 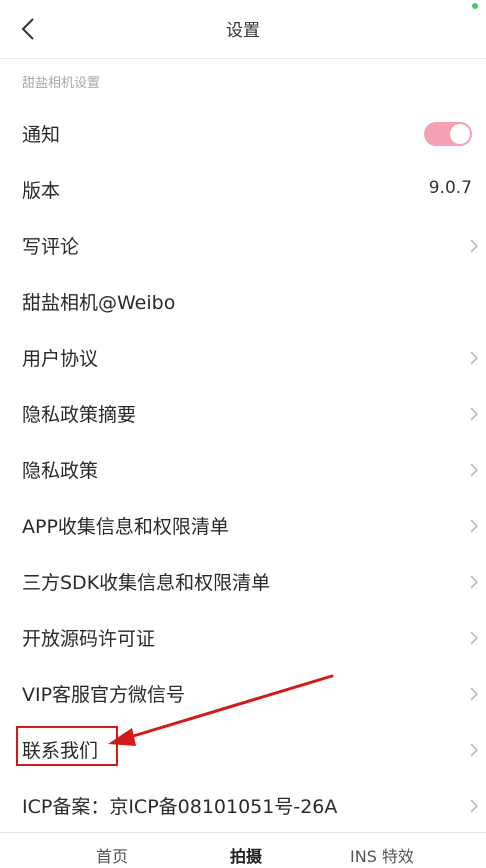 I want to click on annotation-highlight-box, so click(x=67, y=746).